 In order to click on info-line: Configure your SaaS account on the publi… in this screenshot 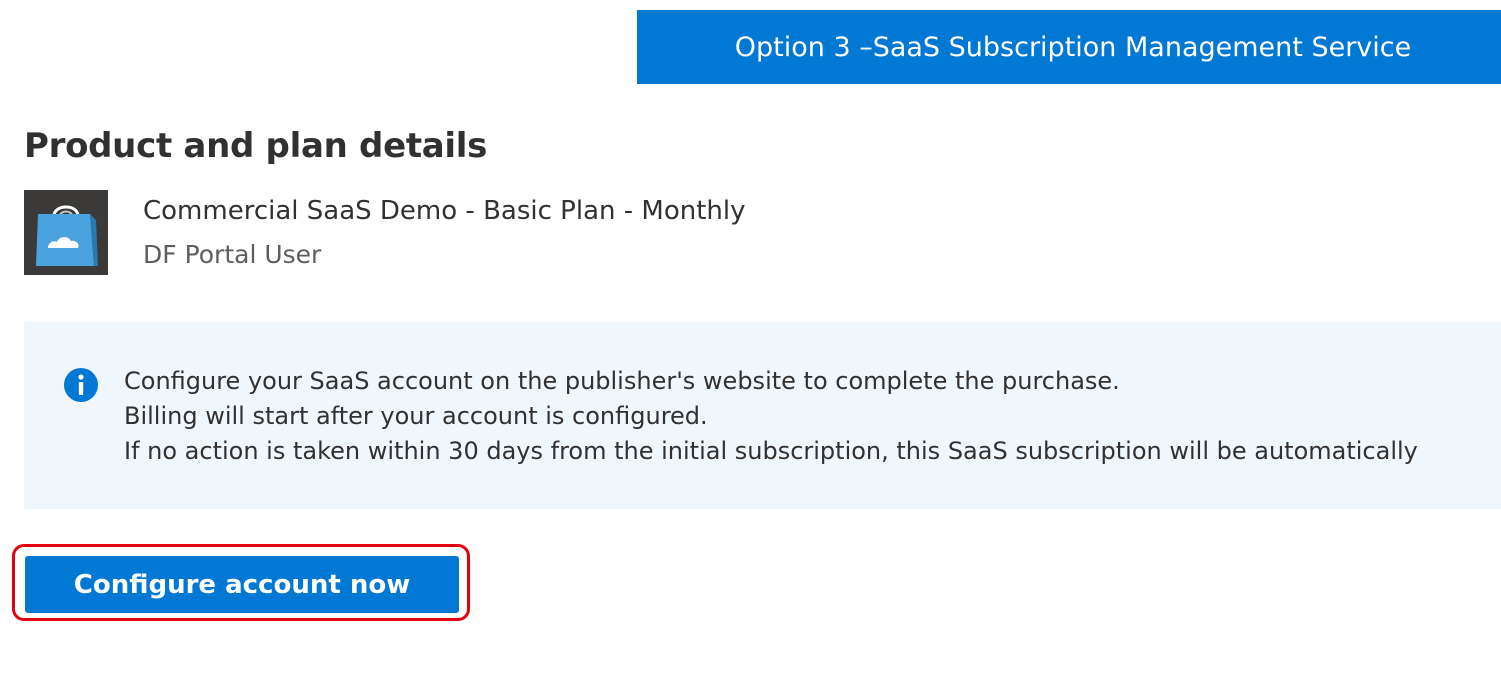, I will do `click(622, 381)`.